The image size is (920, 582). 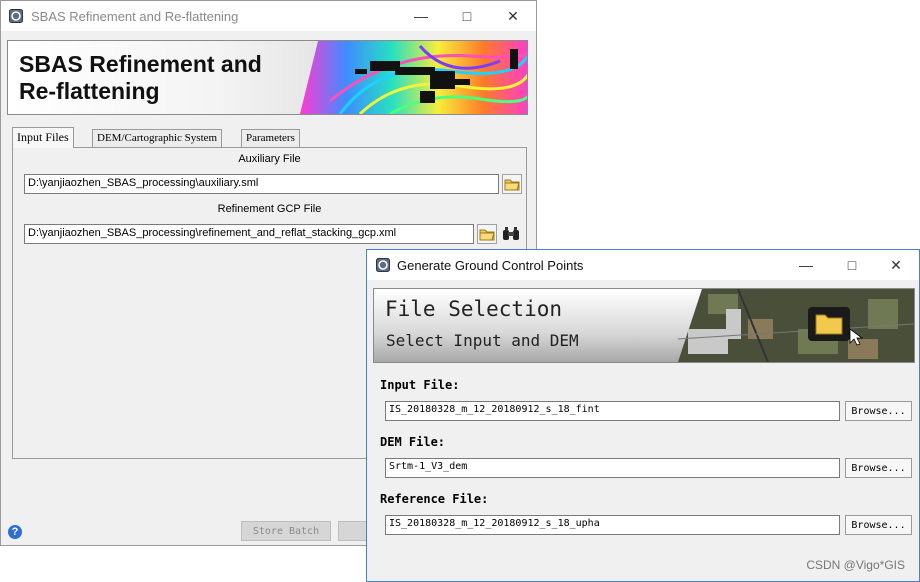 What do you see at coordinates (490, 265) in the screenshot?
I see `gcp-window-title: Generate Ground Control Points` at bounding box center [490, 265].